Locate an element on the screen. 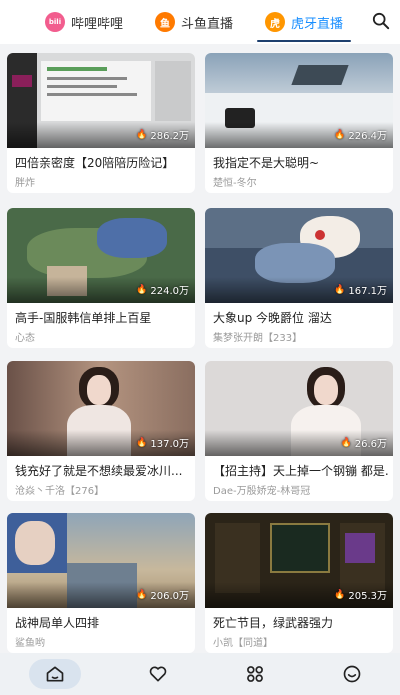 The width and height of the screenshot is (400, 695). stream-thumbnail: 🔥 167.1万 is located at coordinates (299, 255).